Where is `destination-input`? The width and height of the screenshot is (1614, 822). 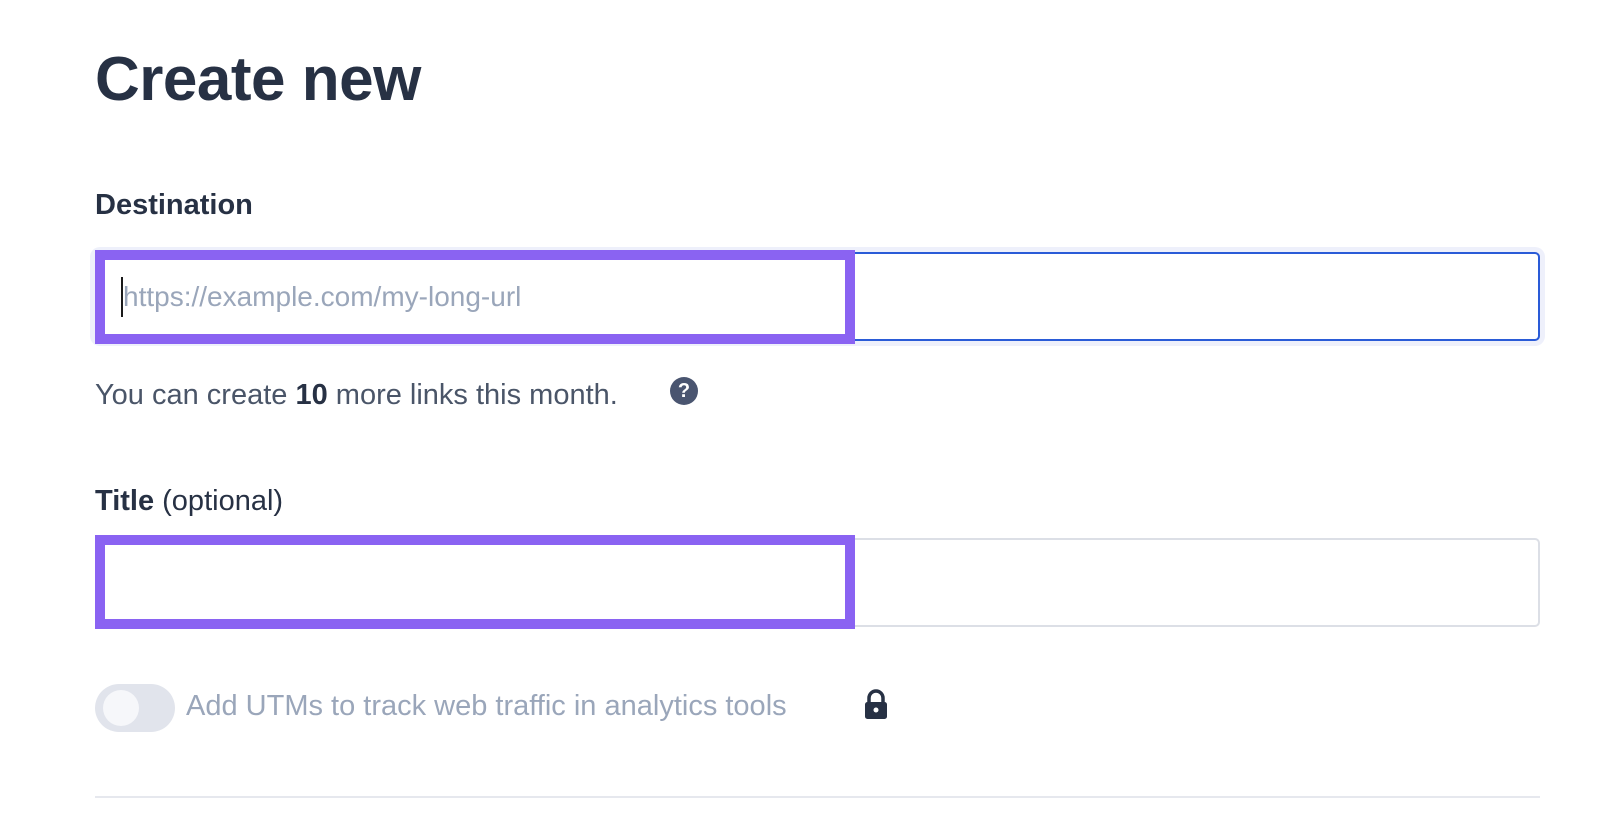
destination-input is located at coordinates (817, 296).